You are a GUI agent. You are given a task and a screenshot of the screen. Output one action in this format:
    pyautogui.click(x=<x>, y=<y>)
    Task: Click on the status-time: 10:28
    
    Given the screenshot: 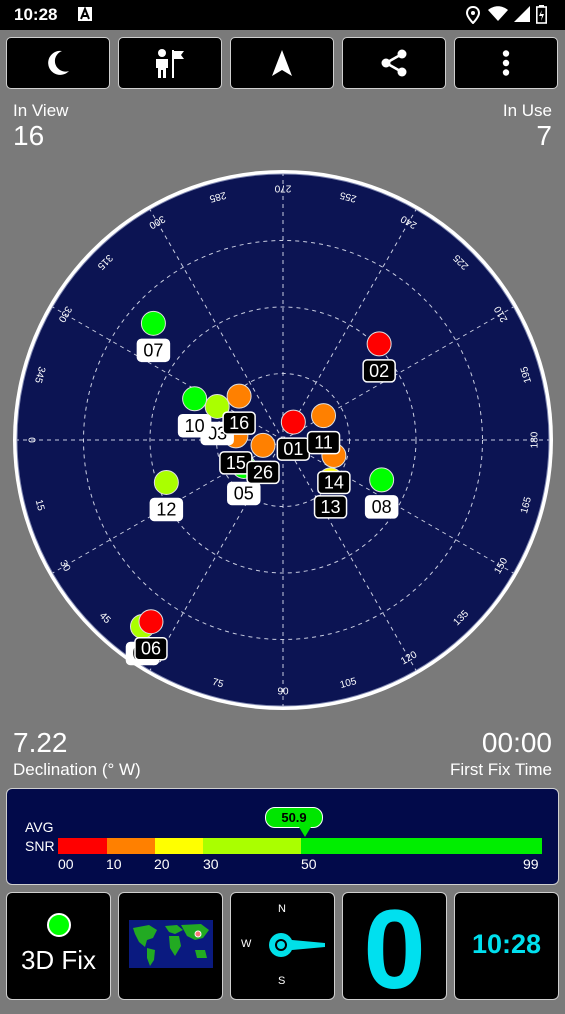 What is the action you would take?
    pyautogui.click(x=36, y=14)
    